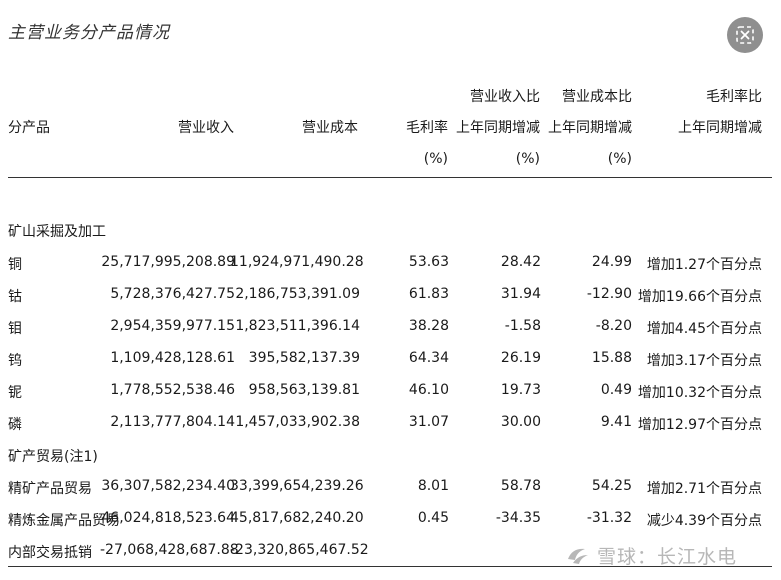 This screenshot has width=781, height=580. I want to click on margin-cell: 46.10, so click(428, 390).